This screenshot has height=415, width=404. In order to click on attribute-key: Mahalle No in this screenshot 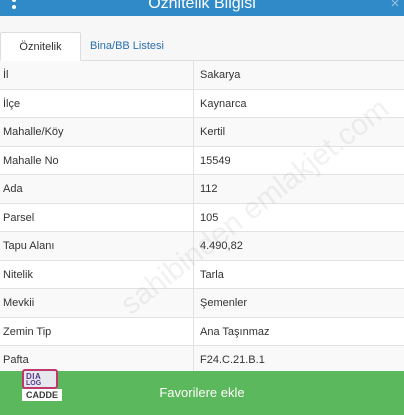, I will do `click(31, 160)`.